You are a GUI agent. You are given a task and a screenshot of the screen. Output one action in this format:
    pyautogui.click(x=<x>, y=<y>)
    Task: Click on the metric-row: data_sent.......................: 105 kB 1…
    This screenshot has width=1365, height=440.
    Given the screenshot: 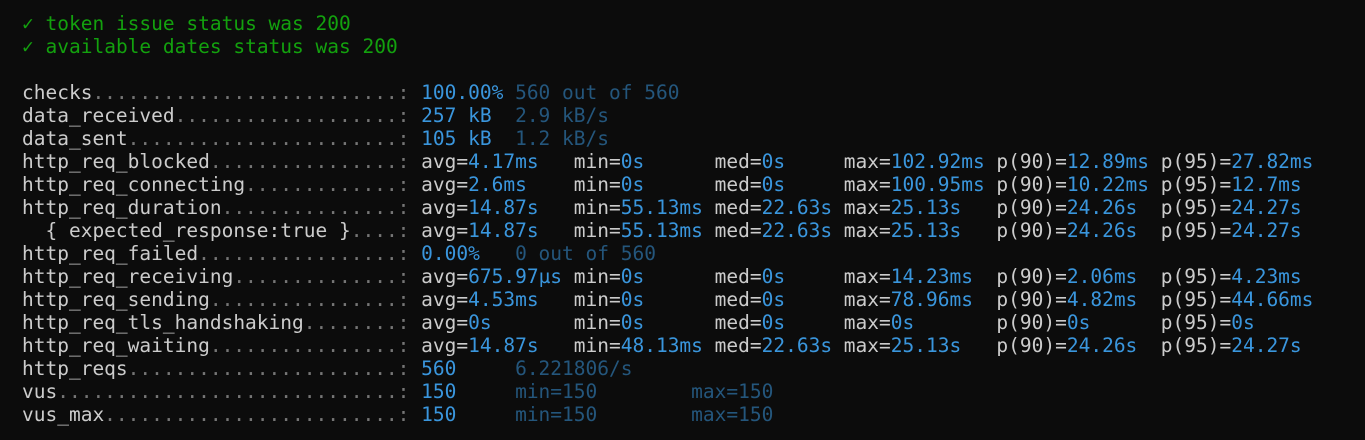 What is the action you would take?
    pyautogui.click(x=693, y=138)
    